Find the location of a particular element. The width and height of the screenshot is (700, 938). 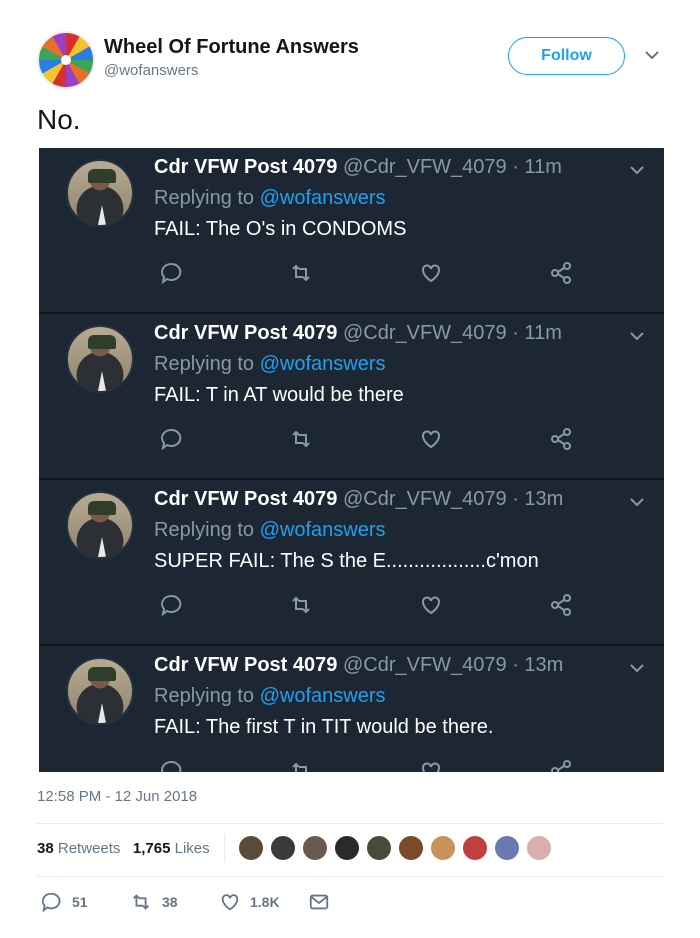

author-handle: @wofanswers is located at coordinates (151, 70).